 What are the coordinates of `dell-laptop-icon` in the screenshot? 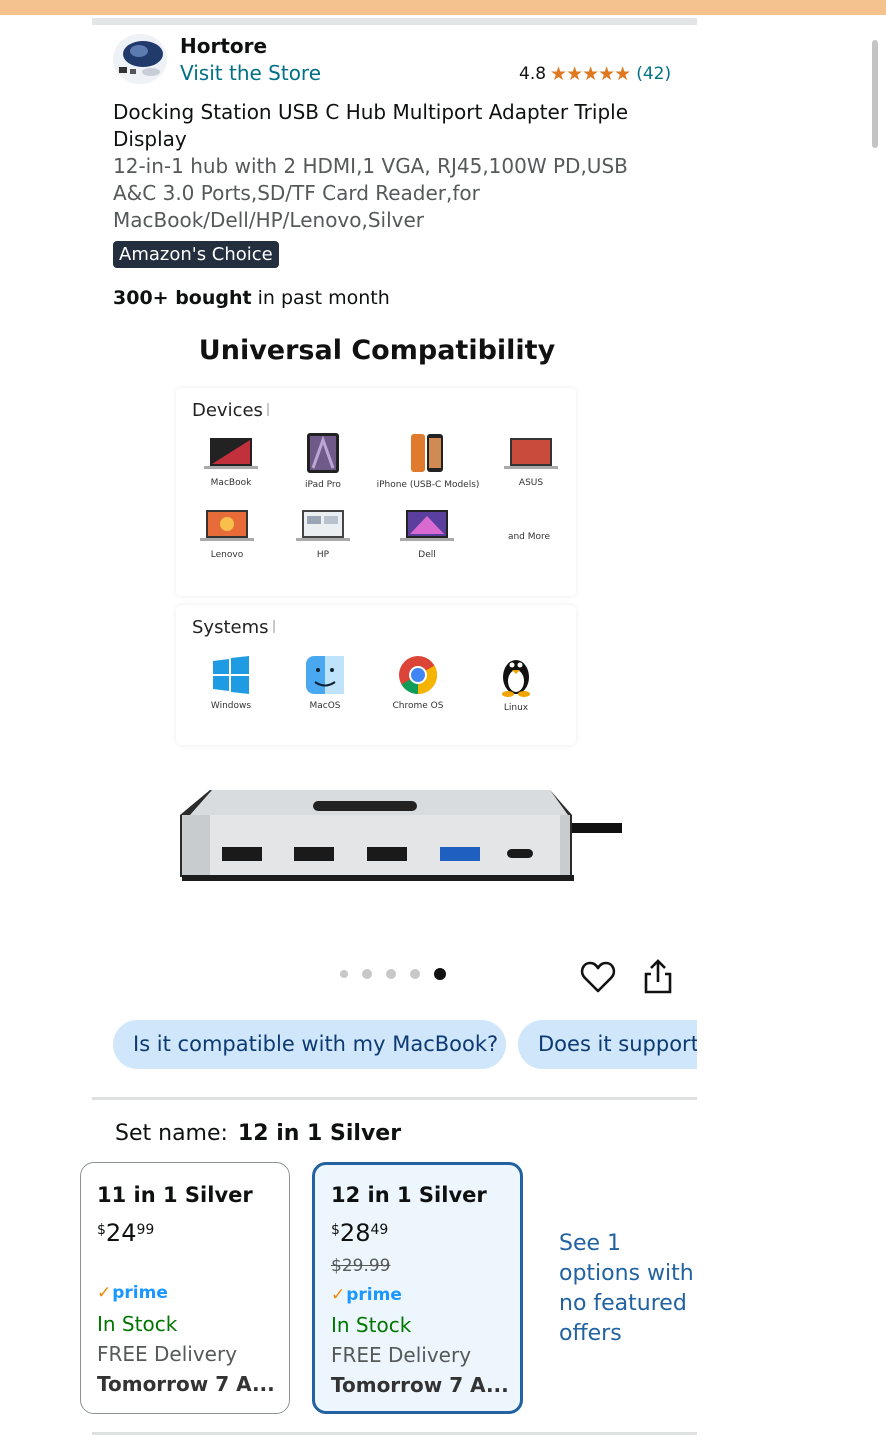 It's located at (427, 525).